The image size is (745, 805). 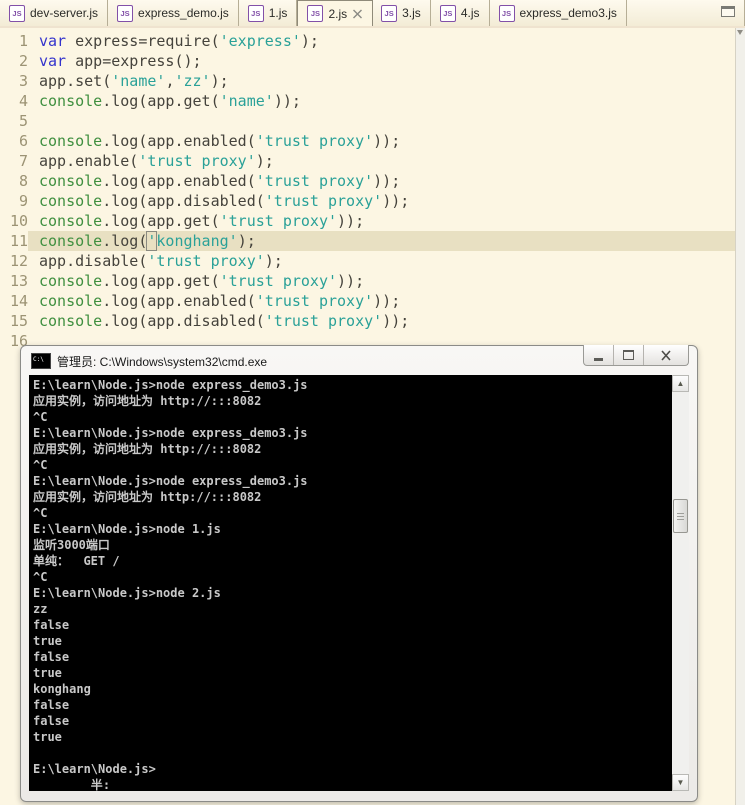 I want to click on code-line-content: app.enable('trust proxy');, so click(x=382, y=161).